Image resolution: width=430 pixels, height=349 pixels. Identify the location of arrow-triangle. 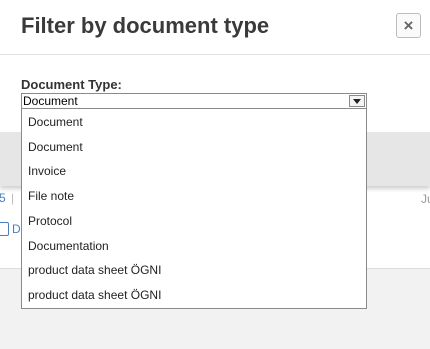
(357, 101).